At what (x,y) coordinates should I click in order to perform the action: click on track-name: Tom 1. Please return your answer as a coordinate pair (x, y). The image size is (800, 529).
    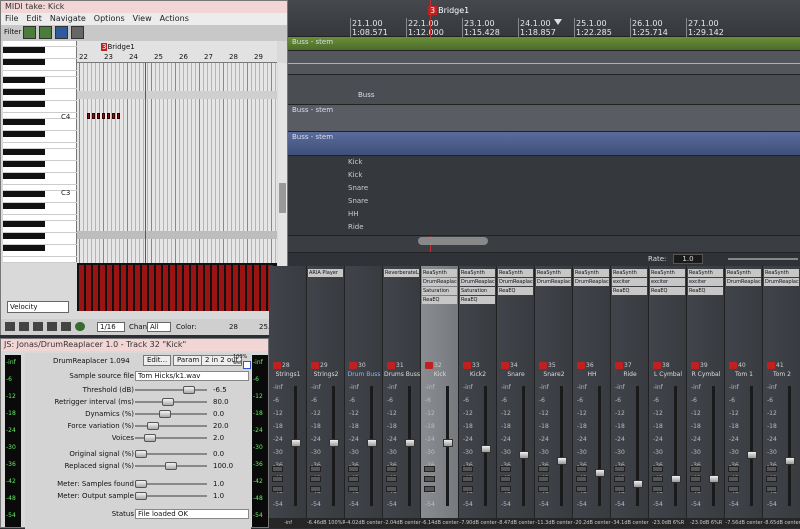
    Looking at the image, I should click on (744, 374).